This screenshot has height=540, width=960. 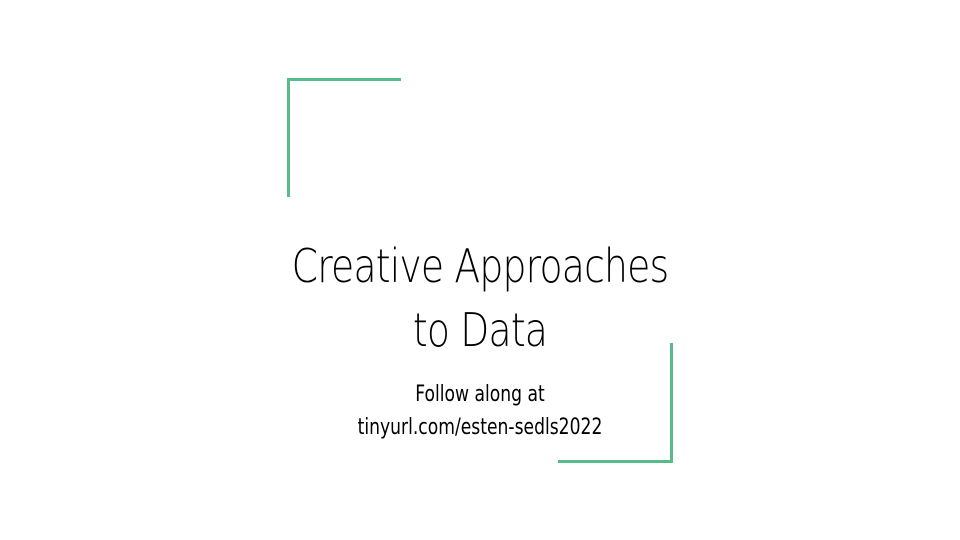 What do you see at coordinates (480, 330) in the screenshot?
I see `slide-title-line-2: to Data` at bounding box center [480, 330].